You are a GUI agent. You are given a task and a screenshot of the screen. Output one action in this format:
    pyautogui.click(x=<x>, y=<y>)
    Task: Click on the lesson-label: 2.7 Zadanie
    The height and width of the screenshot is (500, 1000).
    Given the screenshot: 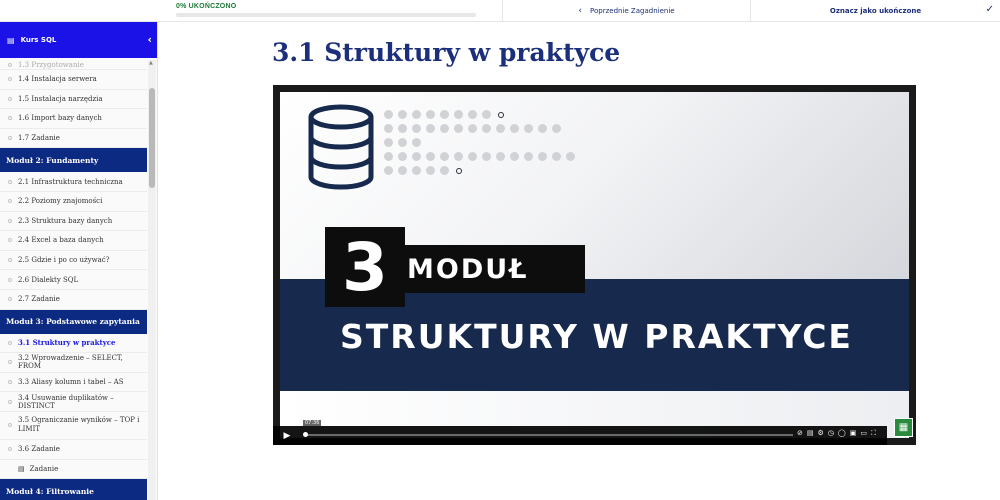 What is the action you would take?
    pyautogui.click(x=39, y=299)
    